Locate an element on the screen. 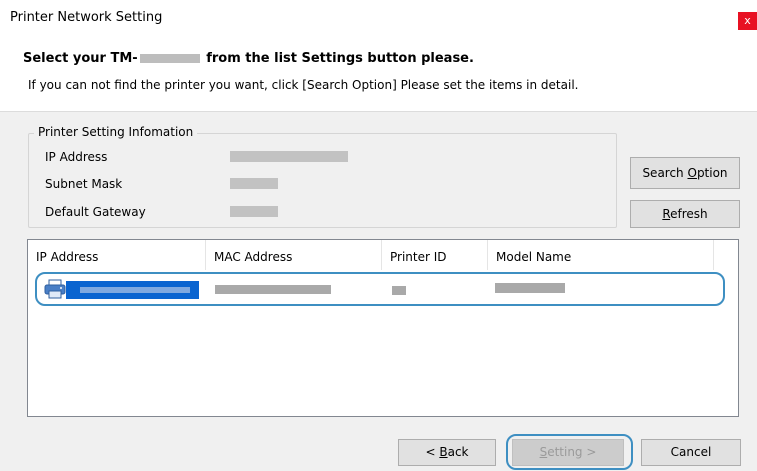  column-printer-id-label: Printer ID is located at coordinates (418, 257).